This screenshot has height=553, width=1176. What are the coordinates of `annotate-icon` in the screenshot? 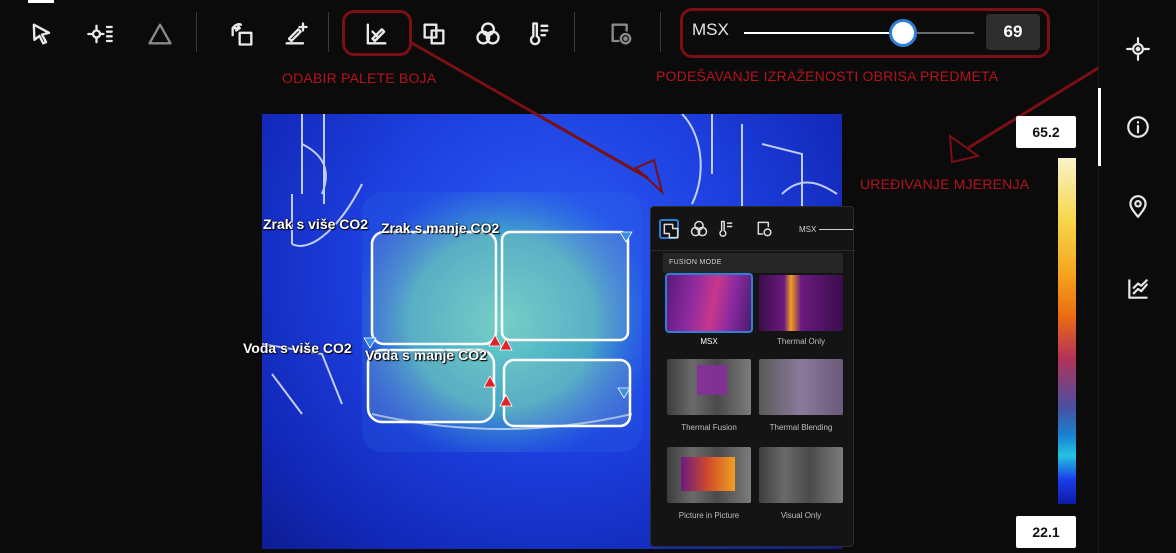 It's located at (296, 34).